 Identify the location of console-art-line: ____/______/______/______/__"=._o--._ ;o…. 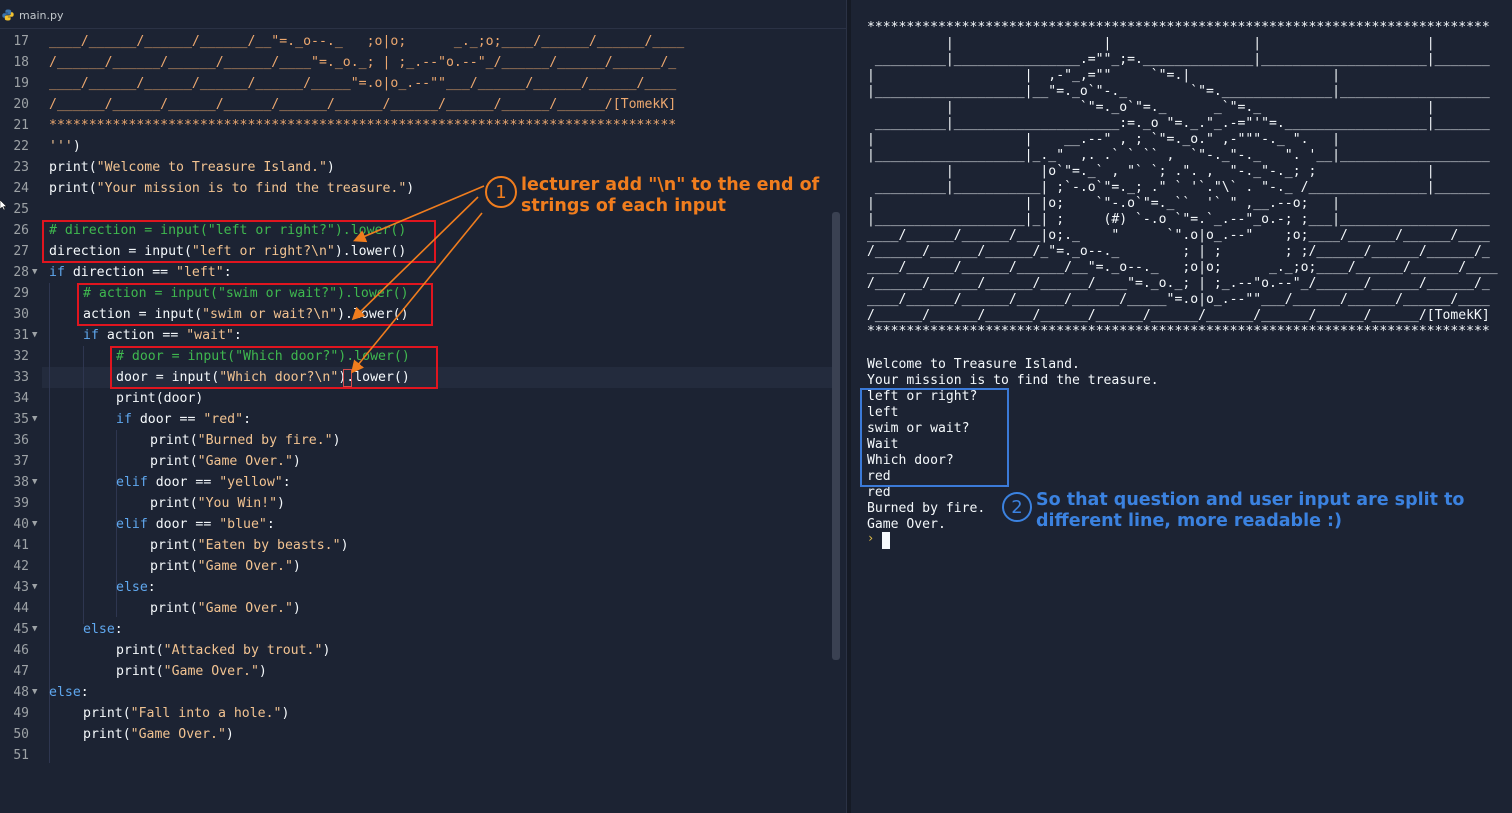
(1182, 267).